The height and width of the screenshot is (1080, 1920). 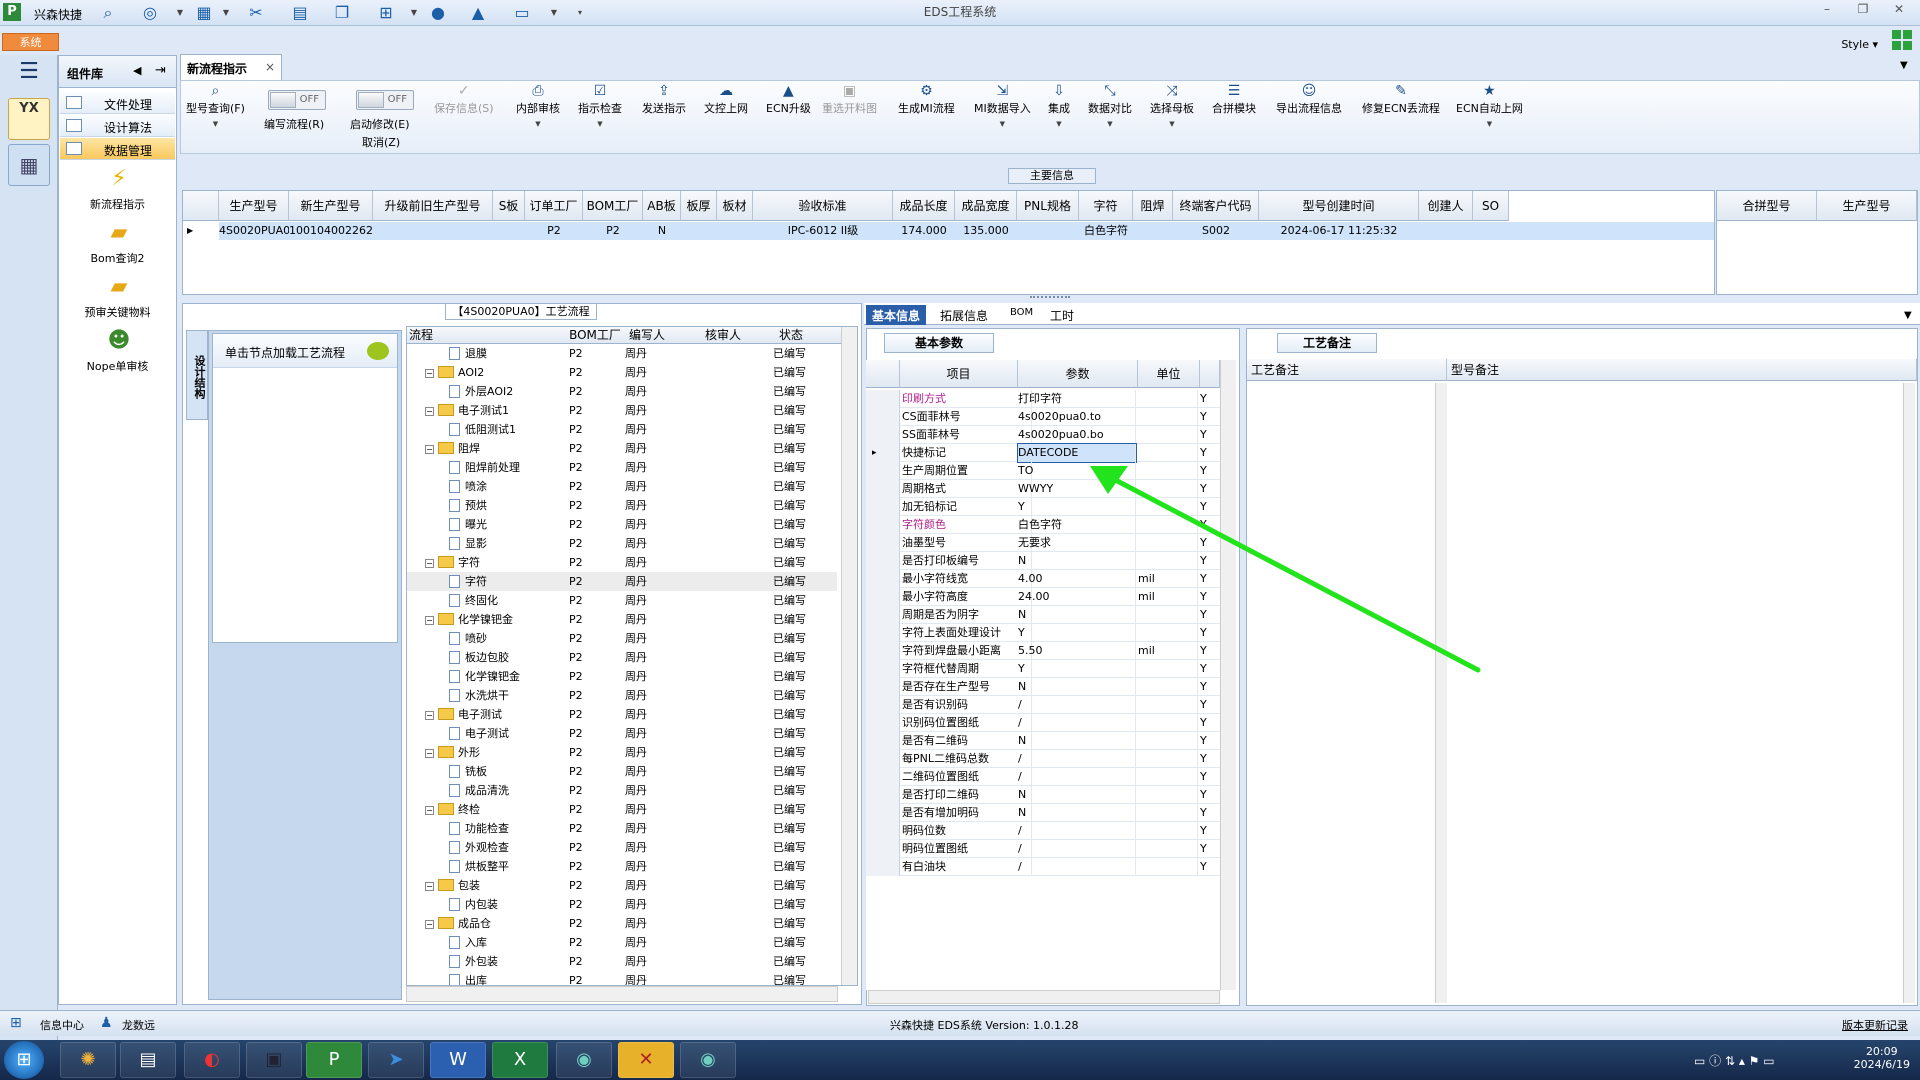 I want to click on floppy-app-icon: ▣, so click(x=274, y=1060).